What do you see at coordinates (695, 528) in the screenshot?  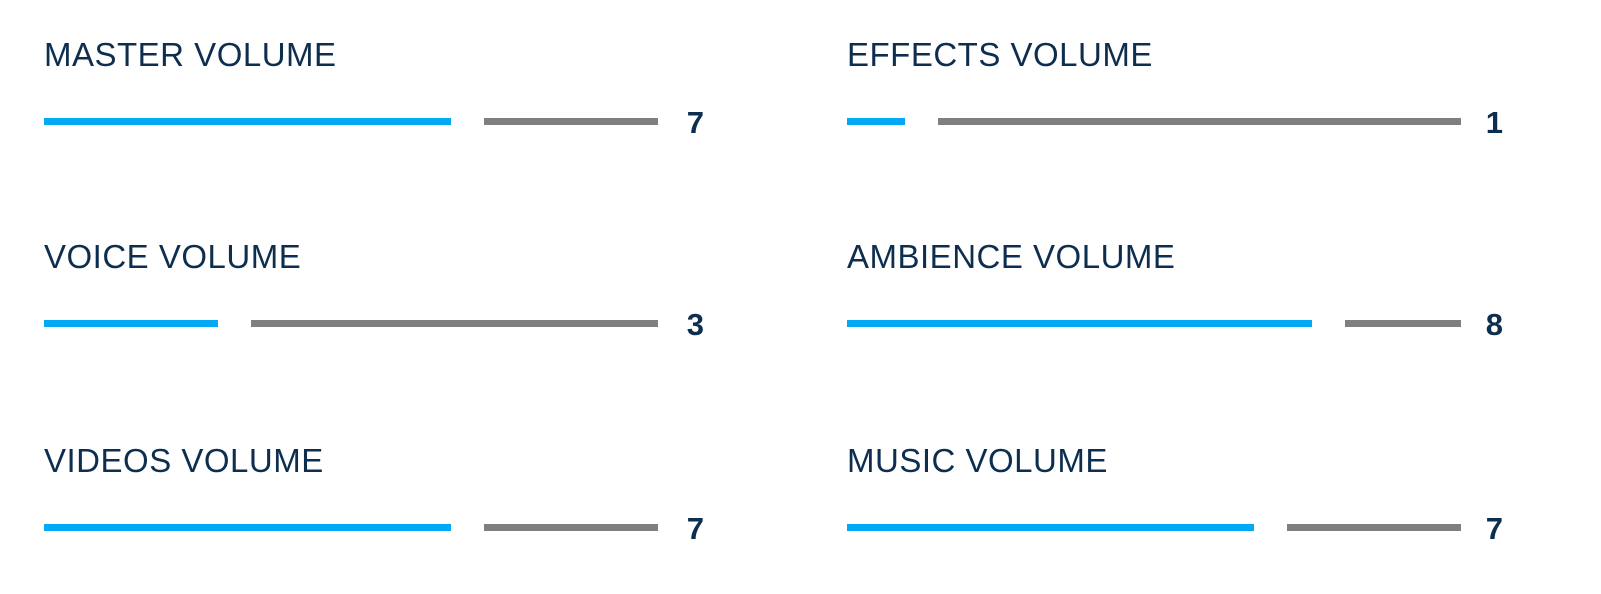 I see `videos-volume-value: 7` at bounding box center [695, 528].